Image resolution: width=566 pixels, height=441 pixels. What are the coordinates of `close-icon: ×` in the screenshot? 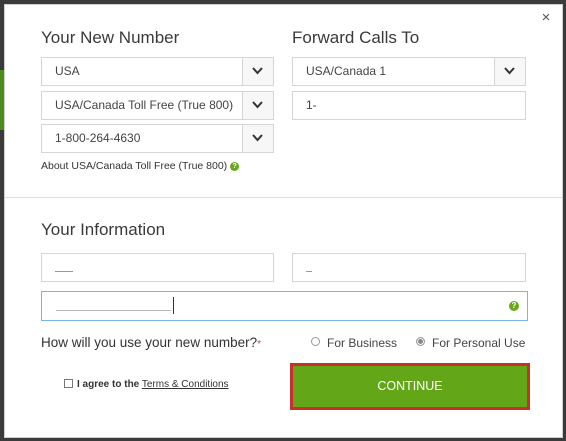 It's located at (546, 17).